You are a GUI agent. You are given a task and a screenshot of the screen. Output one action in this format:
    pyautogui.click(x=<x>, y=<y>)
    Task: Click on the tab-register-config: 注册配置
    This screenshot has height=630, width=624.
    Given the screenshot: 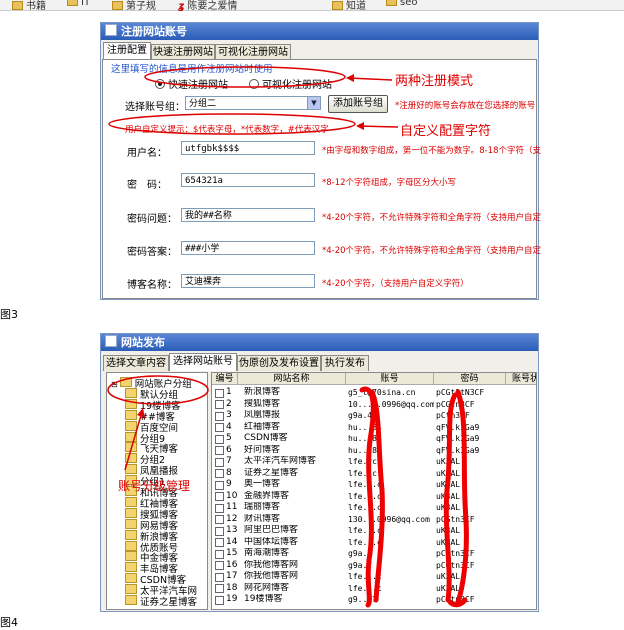 What is the action you would take?
    pyautogui.click(x=127, y=51)
    